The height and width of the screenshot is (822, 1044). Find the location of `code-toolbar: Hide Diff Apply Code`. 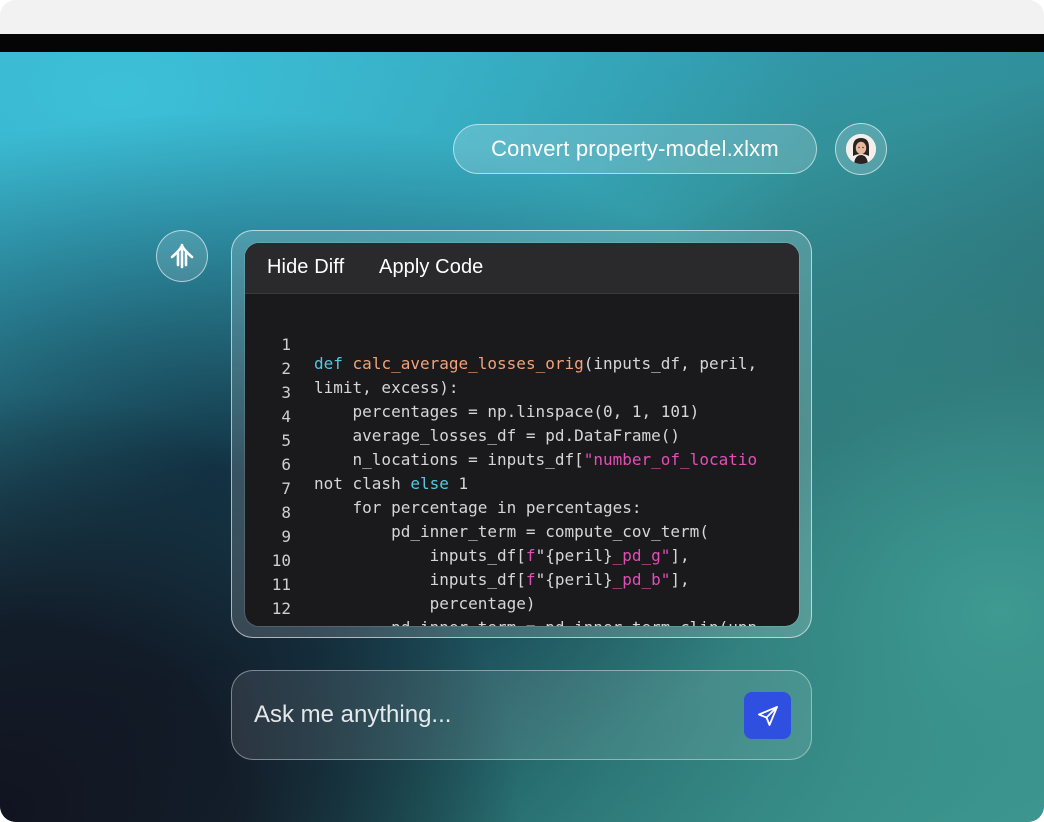

code-toolbar: Hide Diff Apply Code is located at coordinates (522, 268).